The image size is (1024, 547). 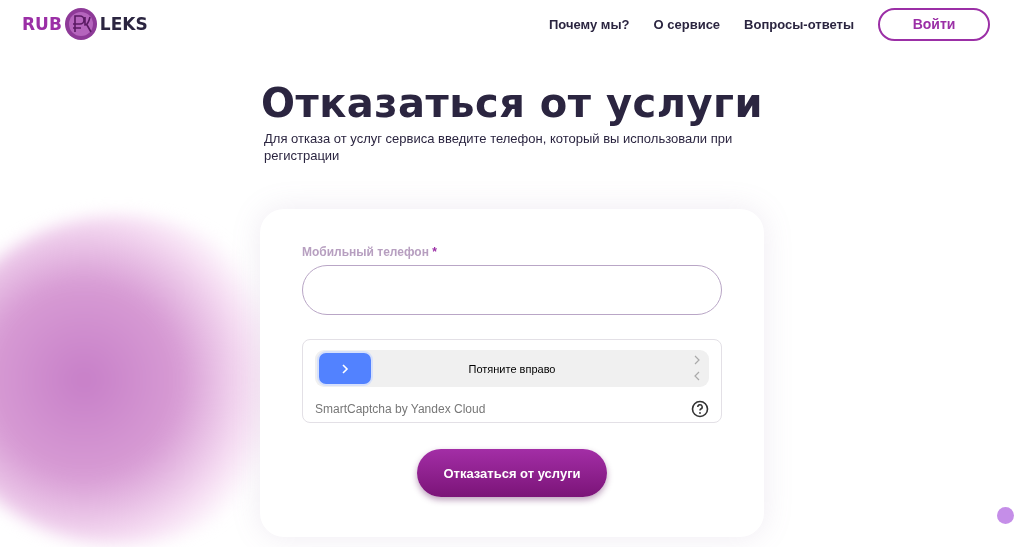 I want to click on slider-hint: Потяните вправо, so click(x=512, y=368).